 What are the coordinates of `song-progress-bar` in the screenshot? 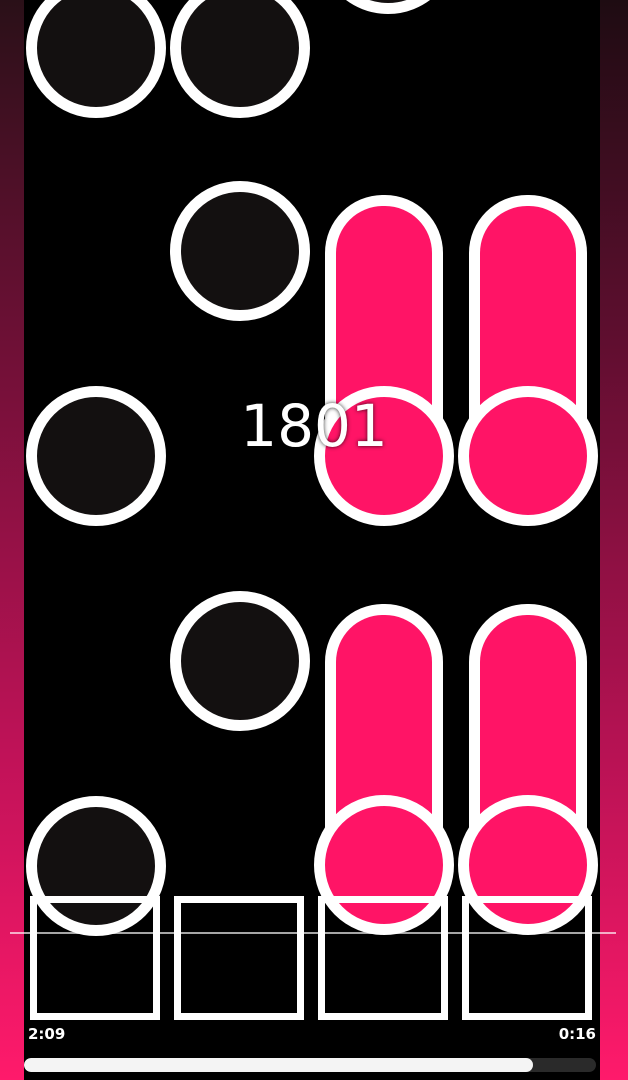 It's located at (310, 1065).